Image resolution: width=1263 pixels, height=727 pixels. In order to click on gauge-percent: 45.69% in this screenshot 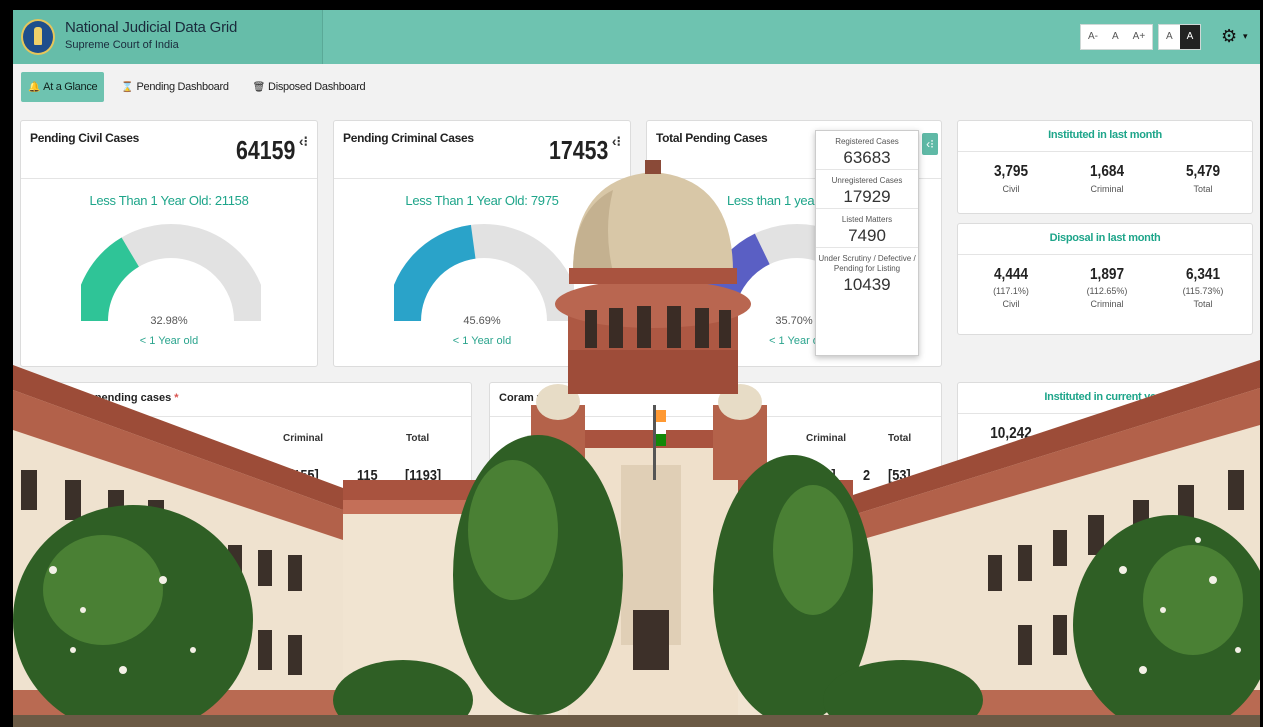, I will do `click(482, 321)`.